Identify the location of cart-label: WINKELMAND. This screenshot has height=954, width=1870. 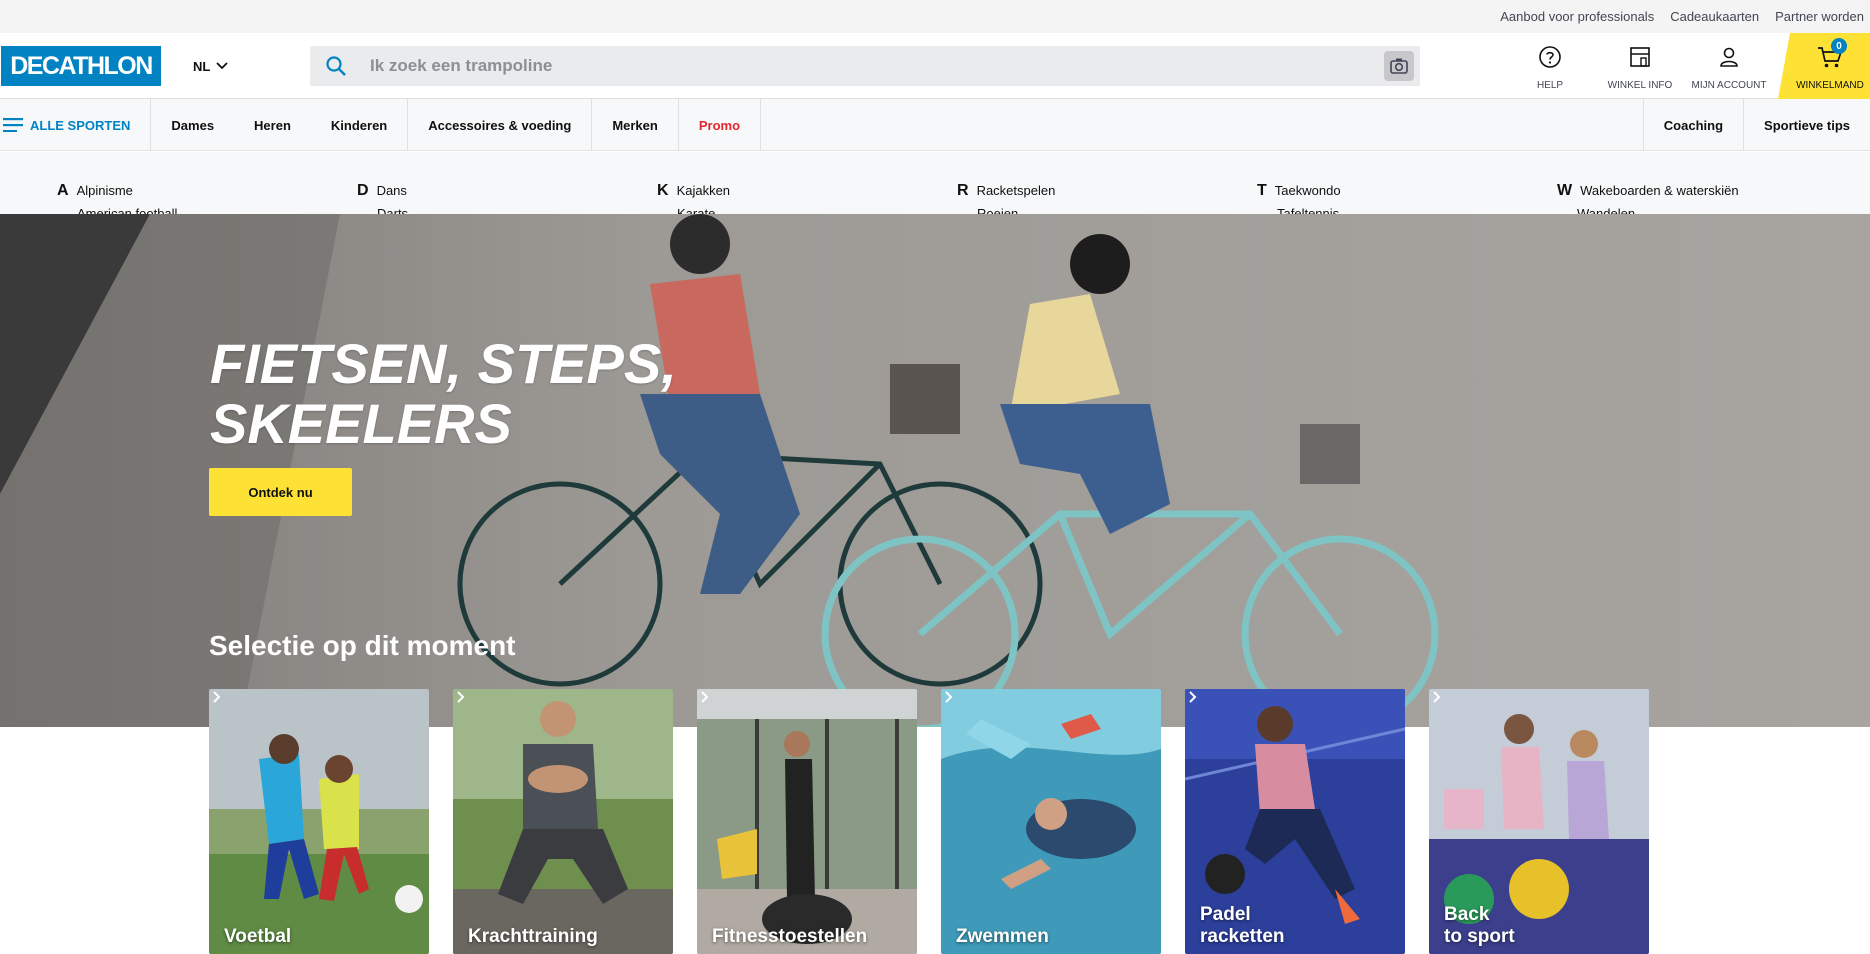
(1830, 85).